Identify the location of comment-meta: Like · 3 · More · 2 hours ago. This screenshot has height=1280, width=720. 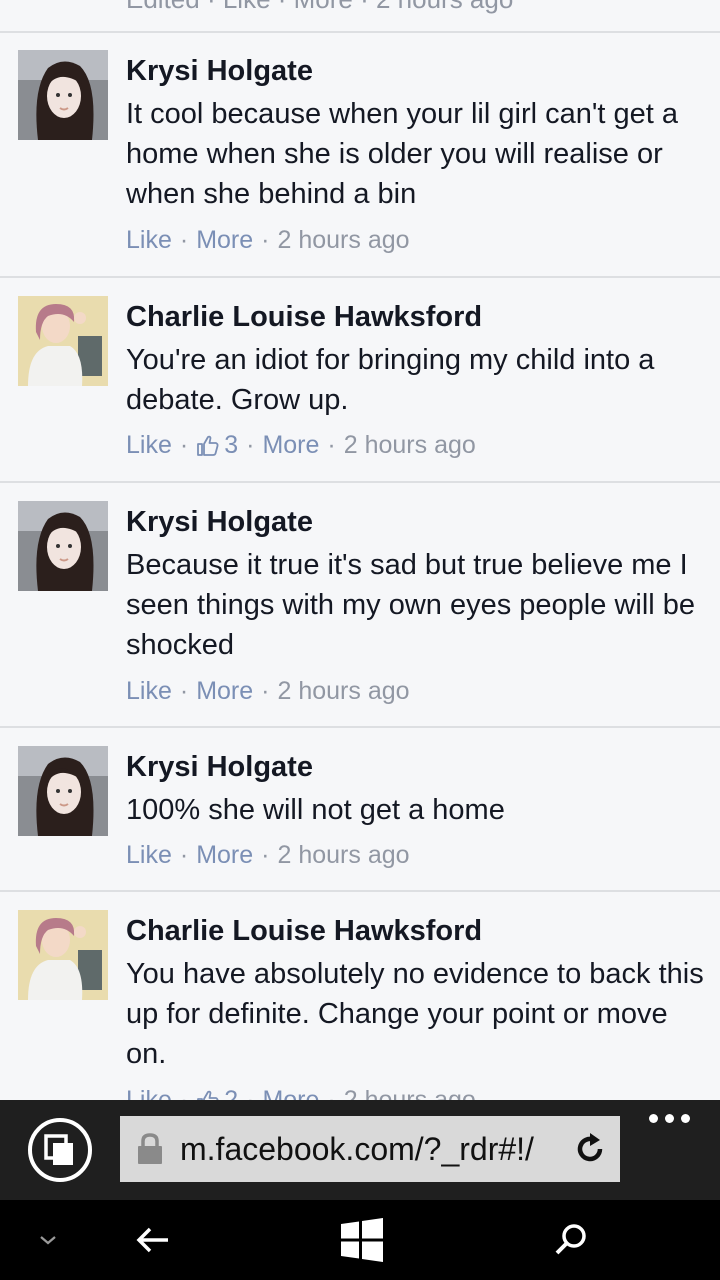
(301, 445).